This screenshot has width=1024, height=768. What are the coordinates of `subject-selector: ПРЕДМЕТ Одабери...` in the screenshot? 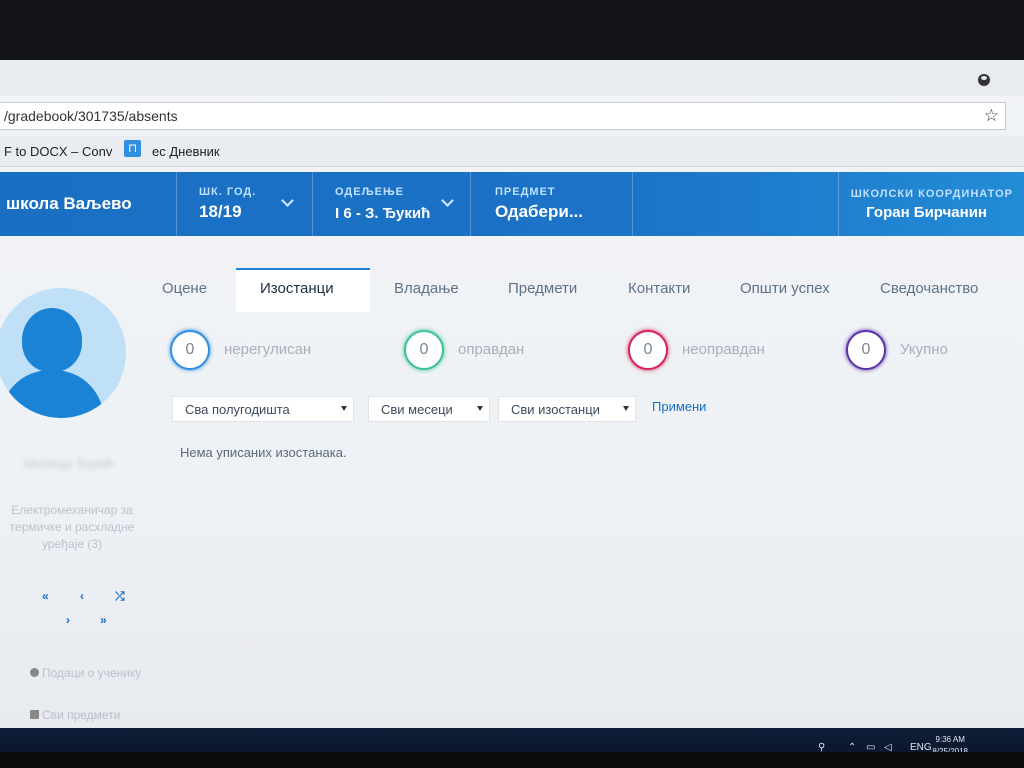 It's located at (551, 204).